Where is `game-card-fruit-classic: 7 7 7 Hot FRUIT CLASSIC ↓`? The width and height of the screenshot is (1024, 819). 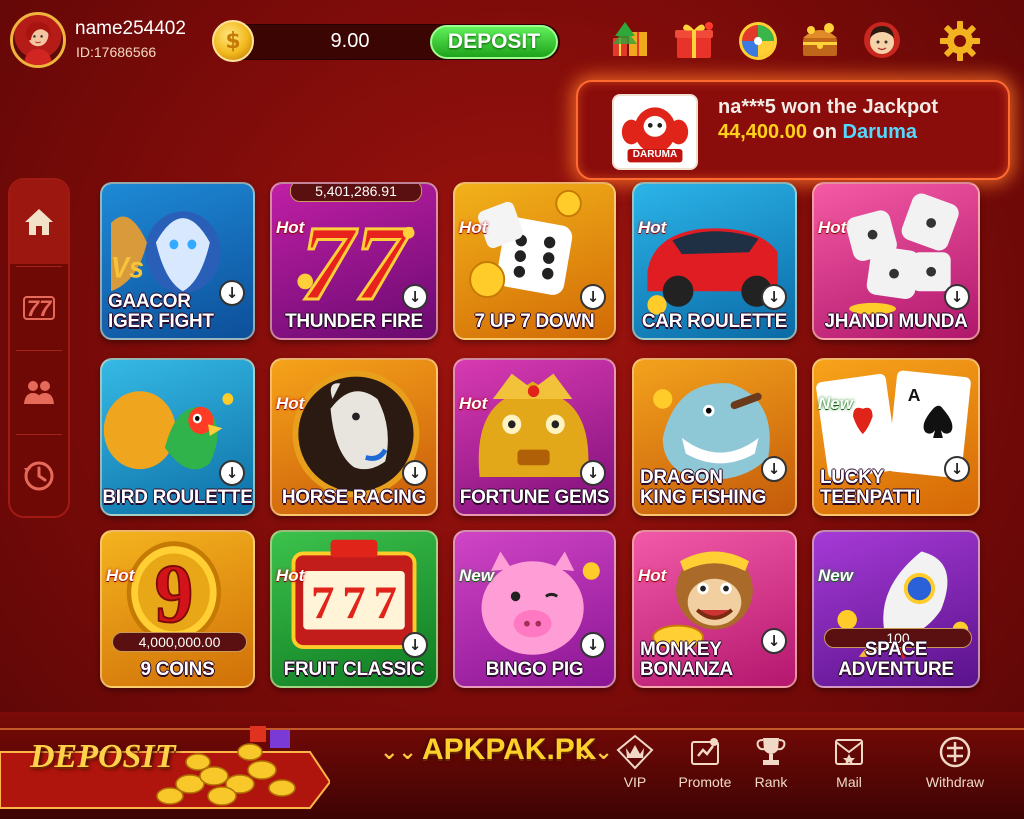
game-card-fruit-classic: 7 7 7 Hot FRUIT CLASSIC ↓ is located at coordinates (354, 609).